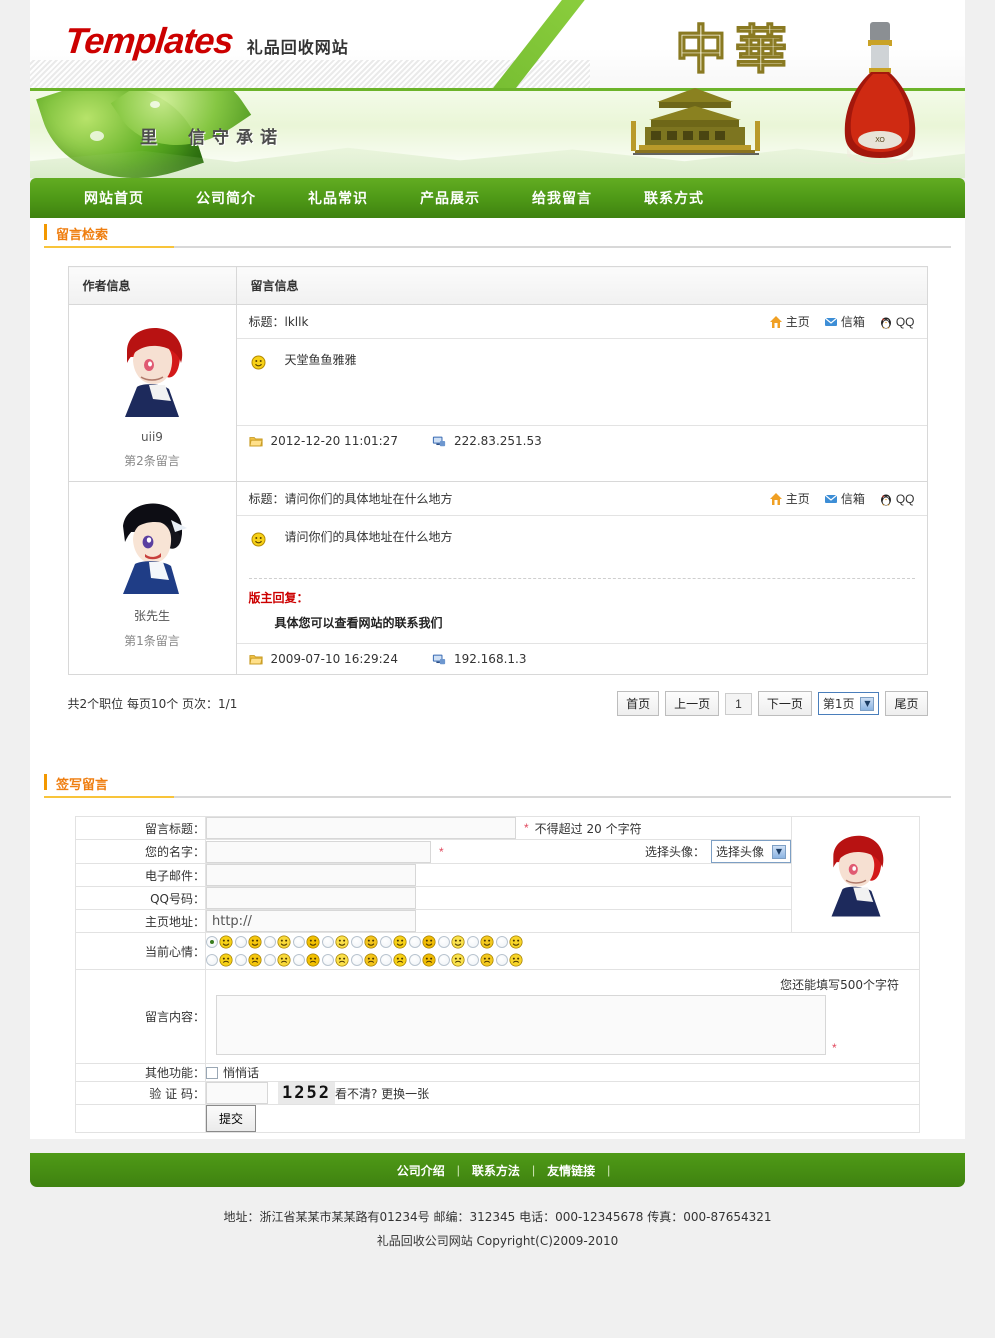  What do you see at coordinates (342, 960) in the screenshot?
I see `neutral-emoticon-icon` at bounding box center [342, 960].